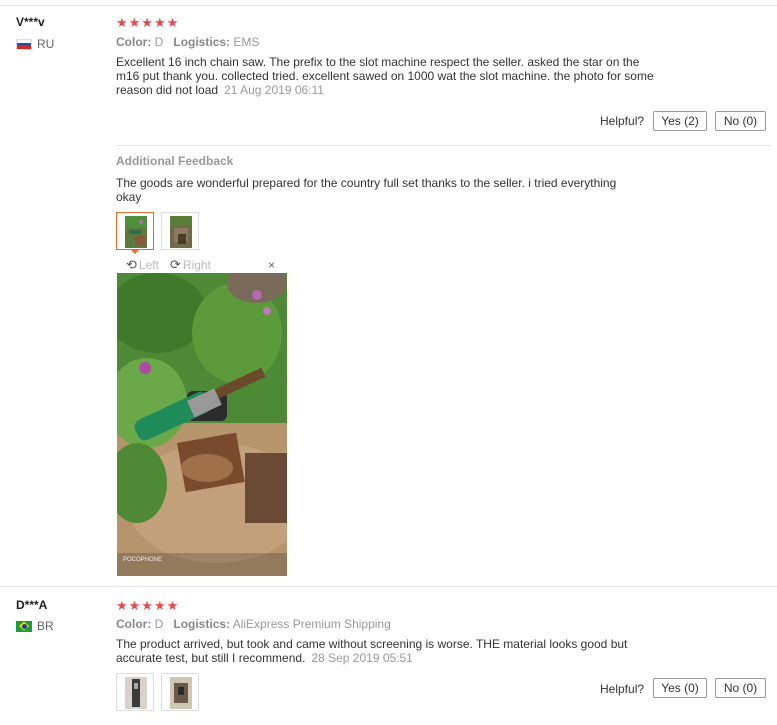 The height and width of the screenshot is (725, 777). I want to click on reviewer-name: V***v, so click(30, 22).